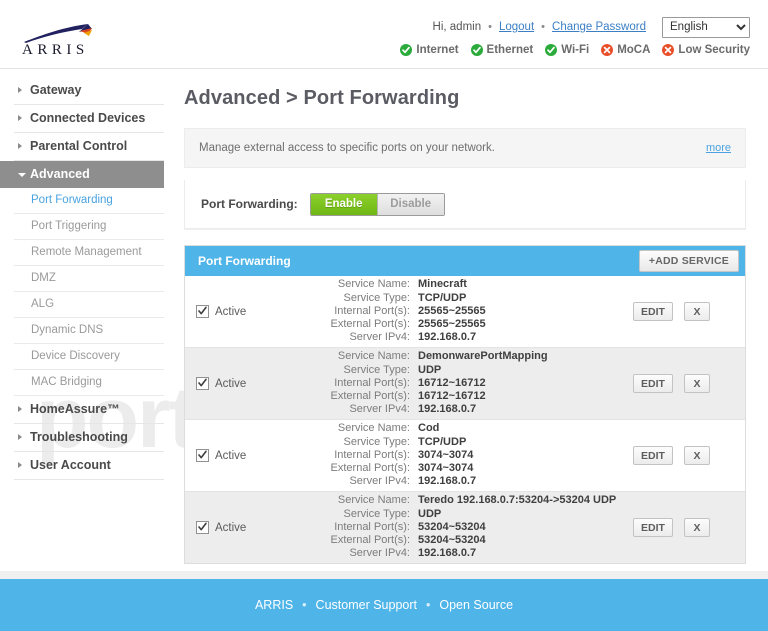 This screenshot has width=768, height=631. Describe the element at coordinates (625, 50) in the screenshot. I see `status-item-moca: MoCA` at that location.